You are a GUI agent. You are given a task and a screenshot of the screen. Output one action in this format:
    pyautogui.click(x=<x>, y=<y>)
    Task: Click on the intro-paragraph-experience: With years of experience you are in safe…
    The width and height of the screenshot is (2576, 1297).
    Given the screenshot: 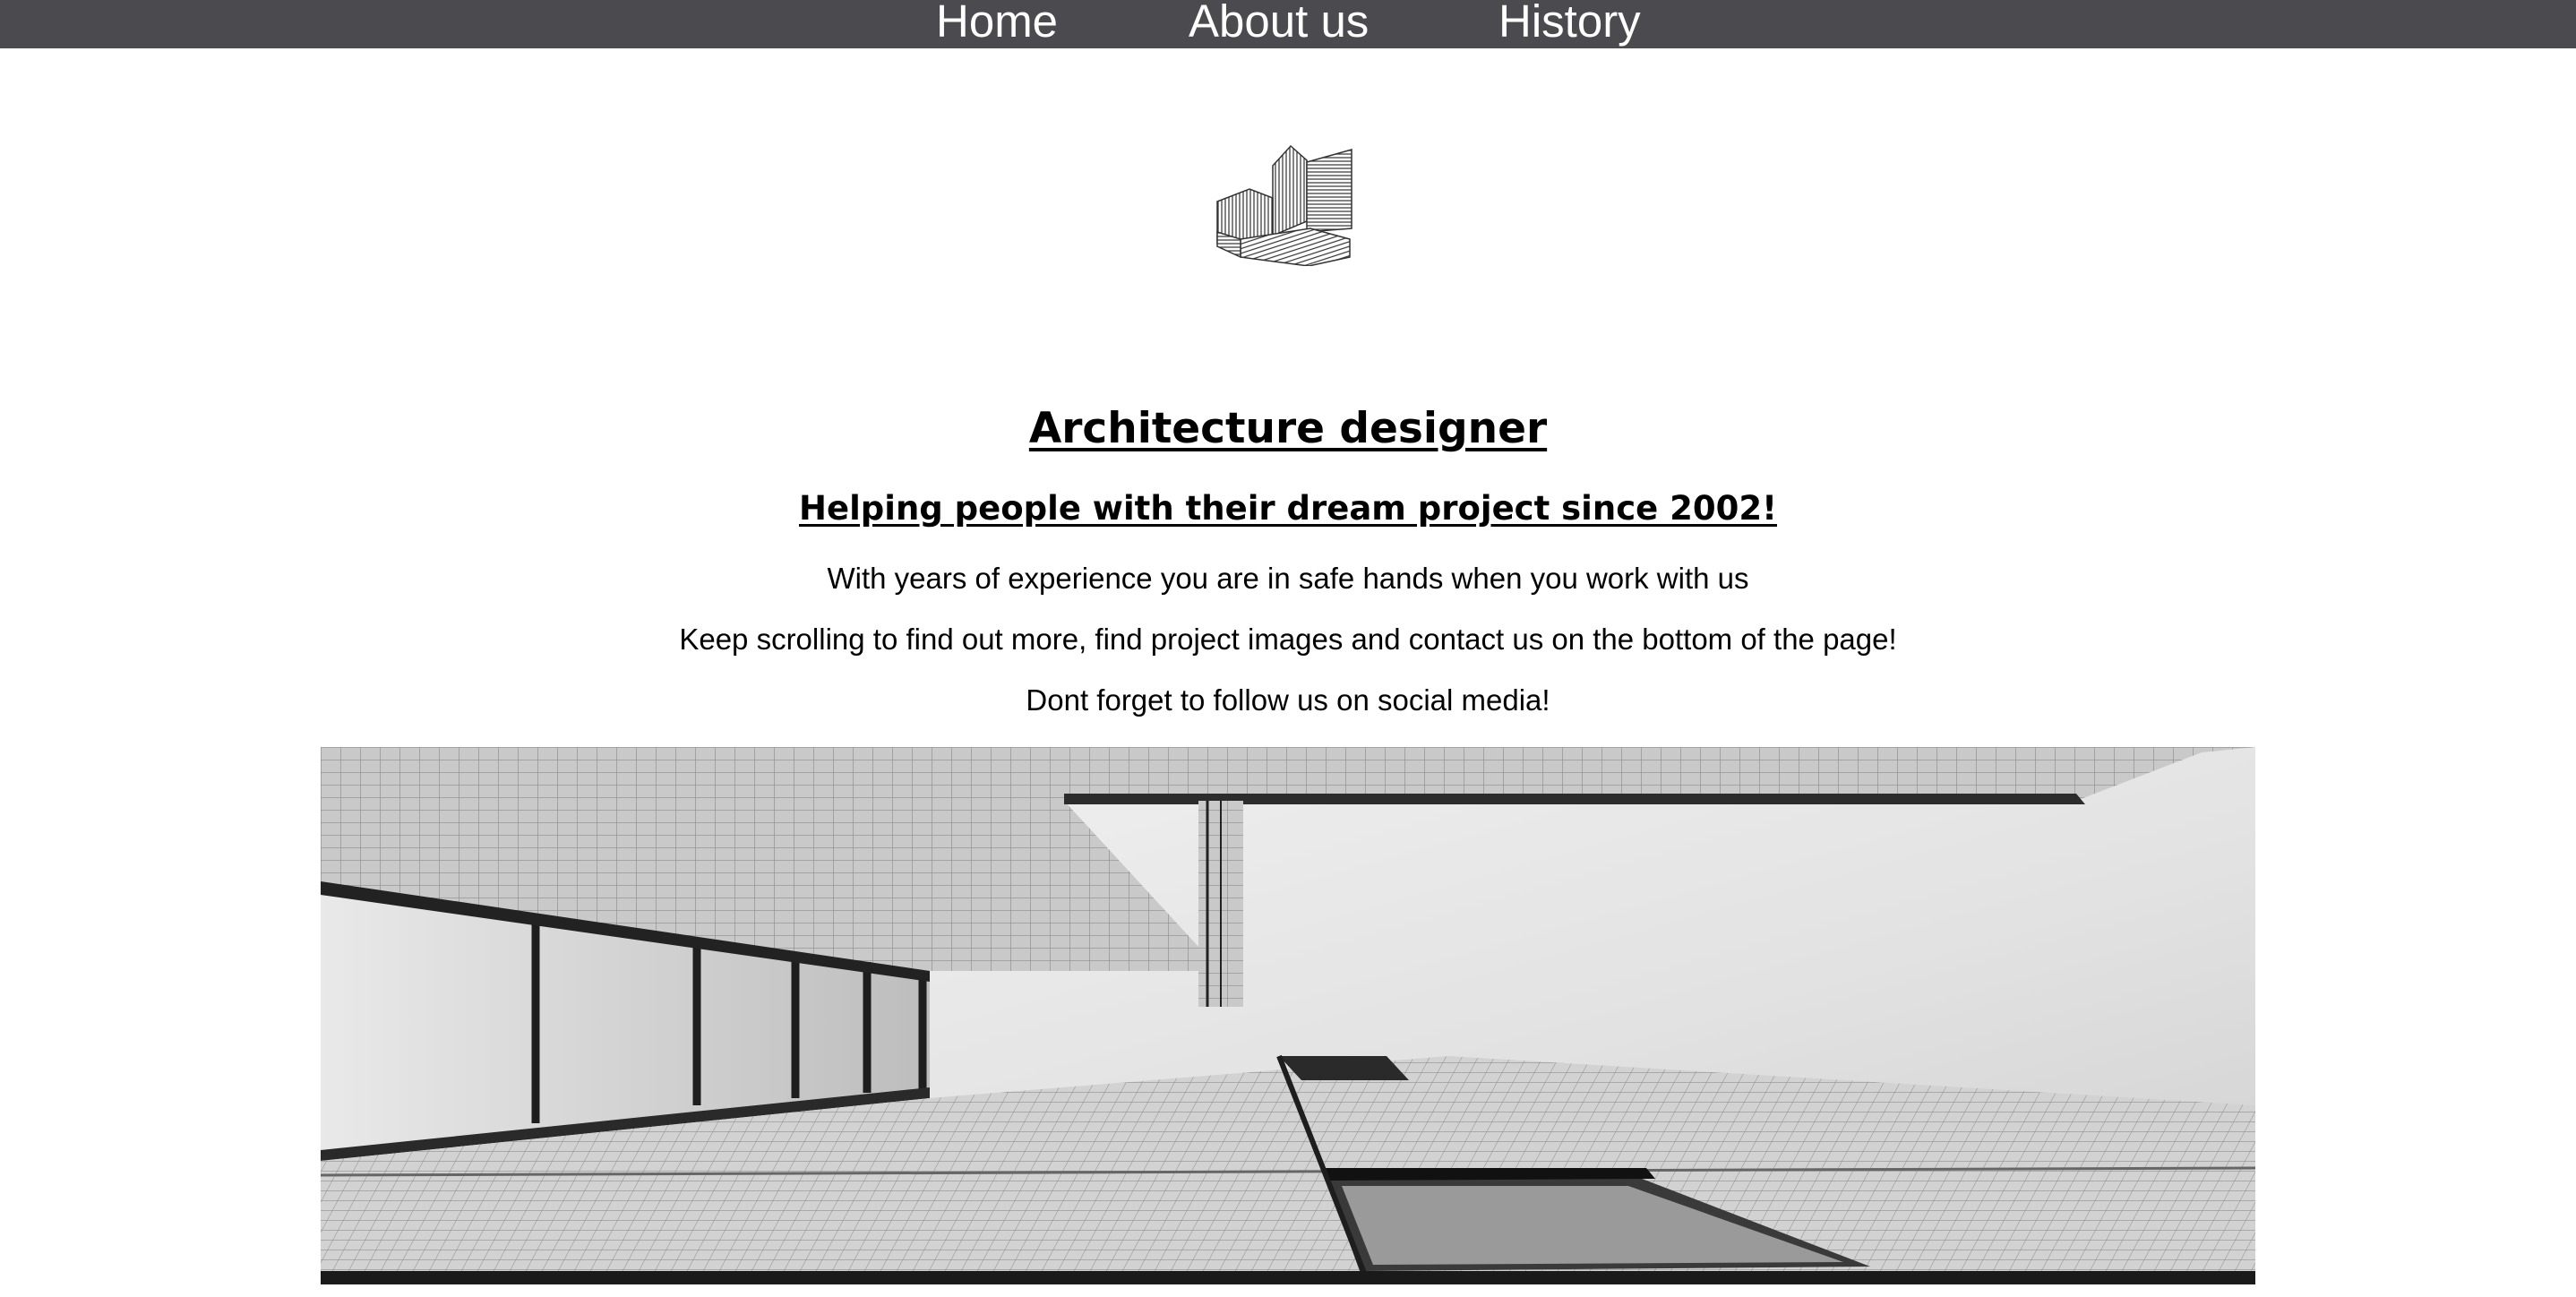 What is the action you would take?
    pyautogui.click(x=1288, y=578)
    